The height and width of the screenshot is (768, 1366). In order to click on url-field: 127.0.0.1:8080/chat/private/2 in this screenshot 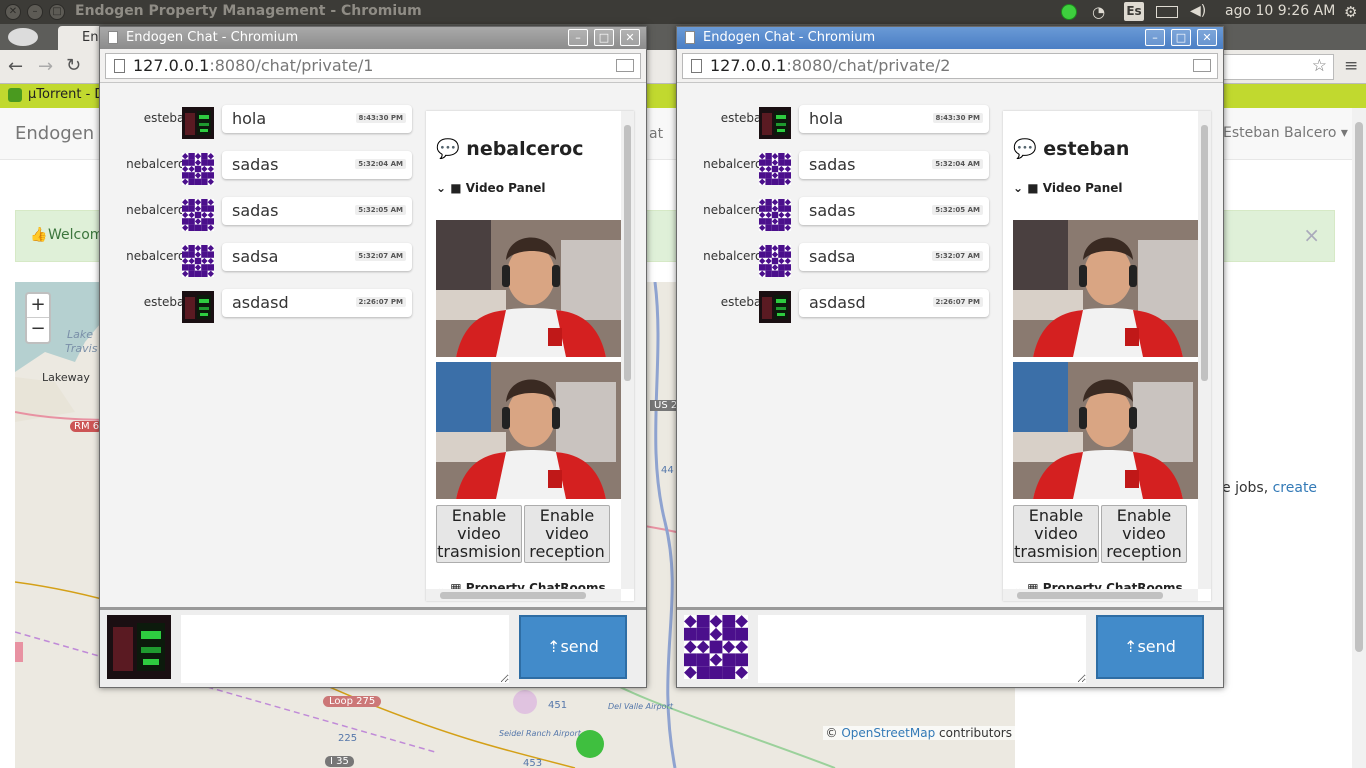, I will do `click(950, 66)`.